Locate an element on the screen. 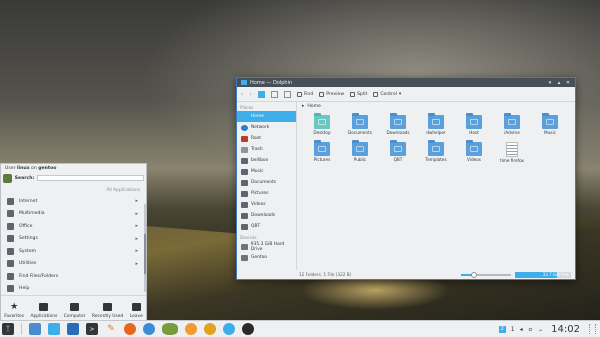  device-item: Gentoo is located at coordinates (266, 257).